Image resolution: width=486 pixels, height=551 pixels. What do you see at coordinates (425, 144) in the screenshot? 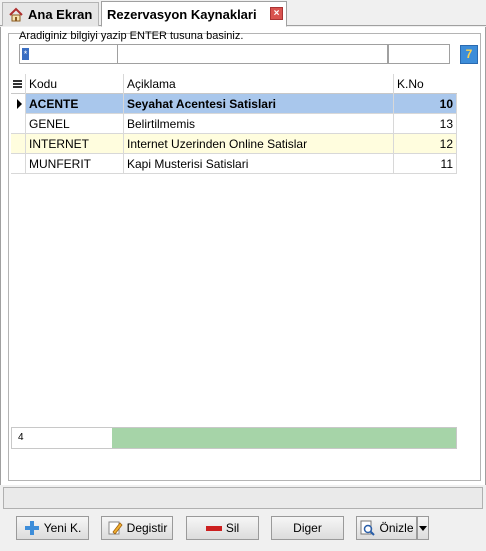
I see `cell-kno: 12` at bounding box center [425, 144].